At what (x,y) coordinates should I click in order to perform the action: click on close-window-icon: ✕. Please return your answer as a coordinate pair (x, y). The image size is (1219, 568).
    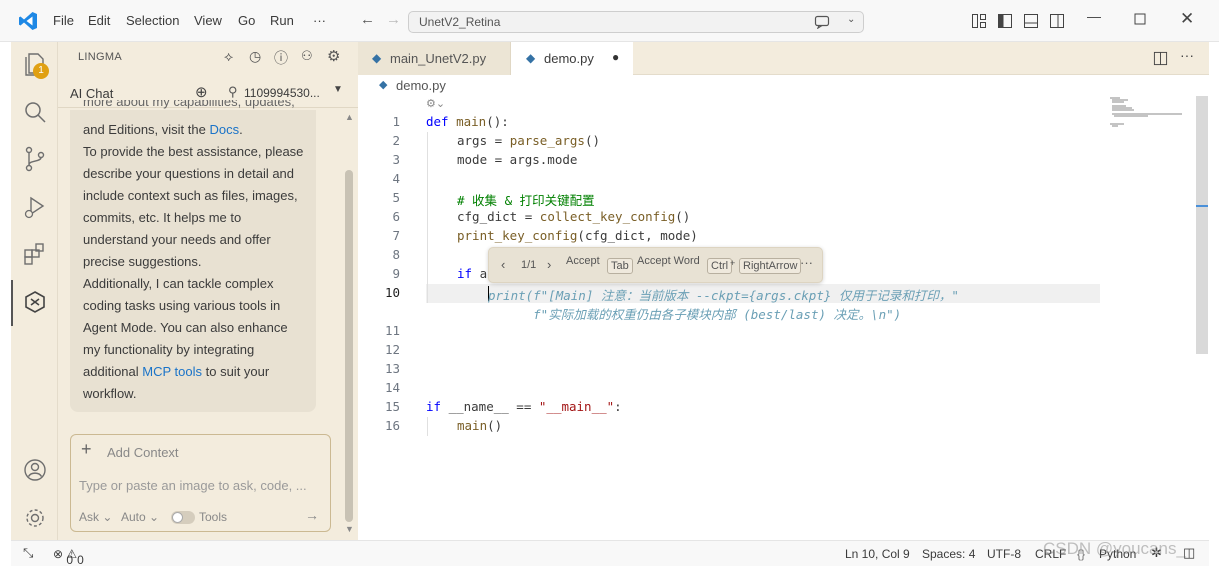
    Looking at the image, I should click on (1187, 19).